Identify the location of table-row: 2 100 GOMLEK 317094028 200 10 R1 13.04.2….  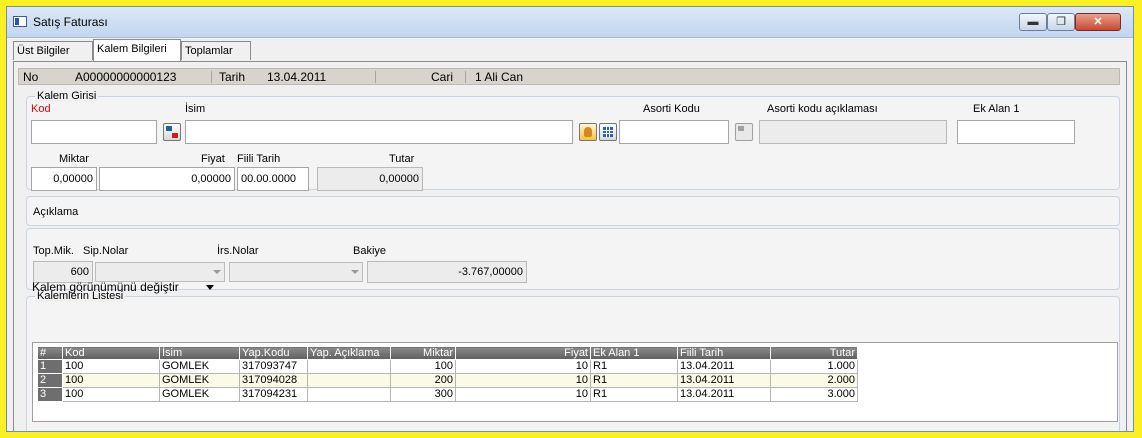
(447, 380).